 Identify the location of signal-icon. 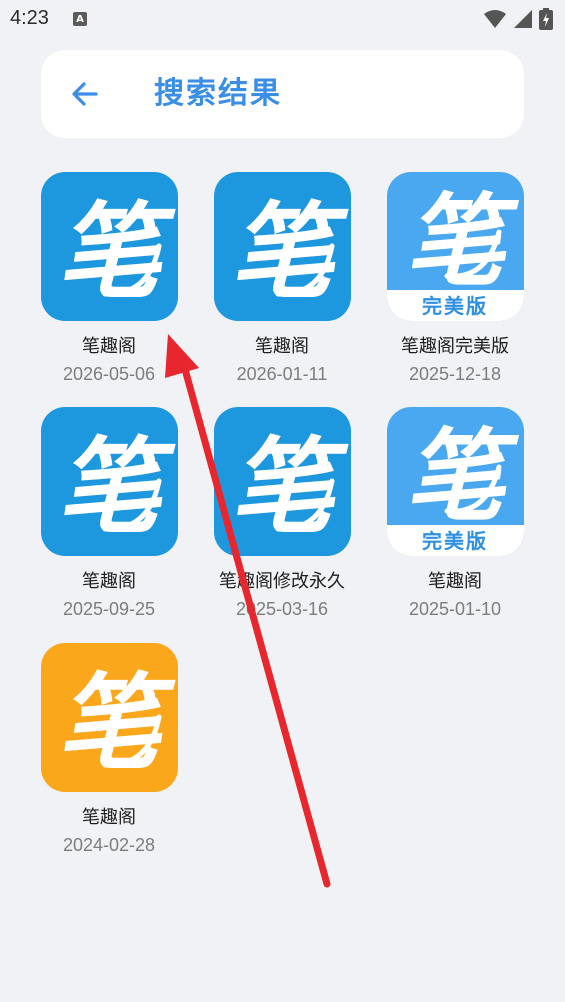
(523, 19).